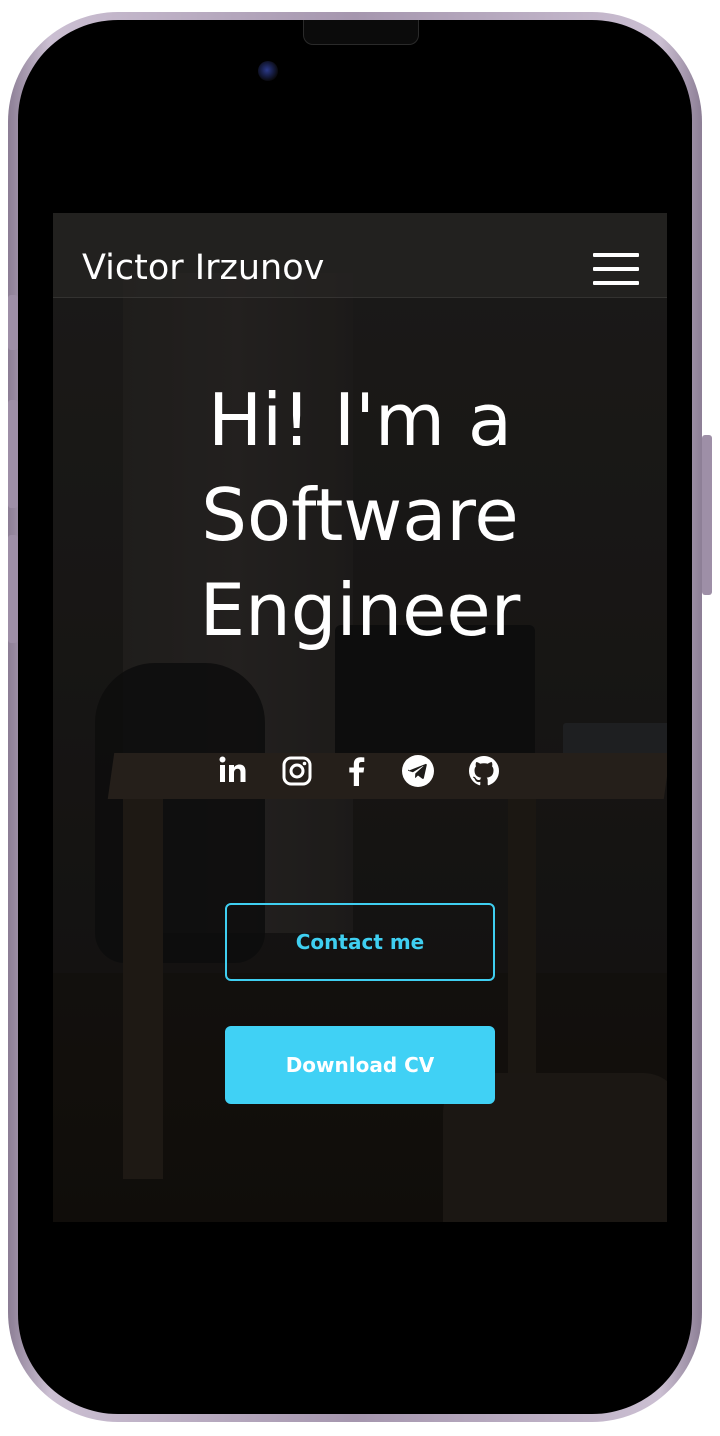  What do you see at coordinates (360, 1065) in the screenshot?
I see `download-cv-button: Download CV` at bounding box center [360, 1065].